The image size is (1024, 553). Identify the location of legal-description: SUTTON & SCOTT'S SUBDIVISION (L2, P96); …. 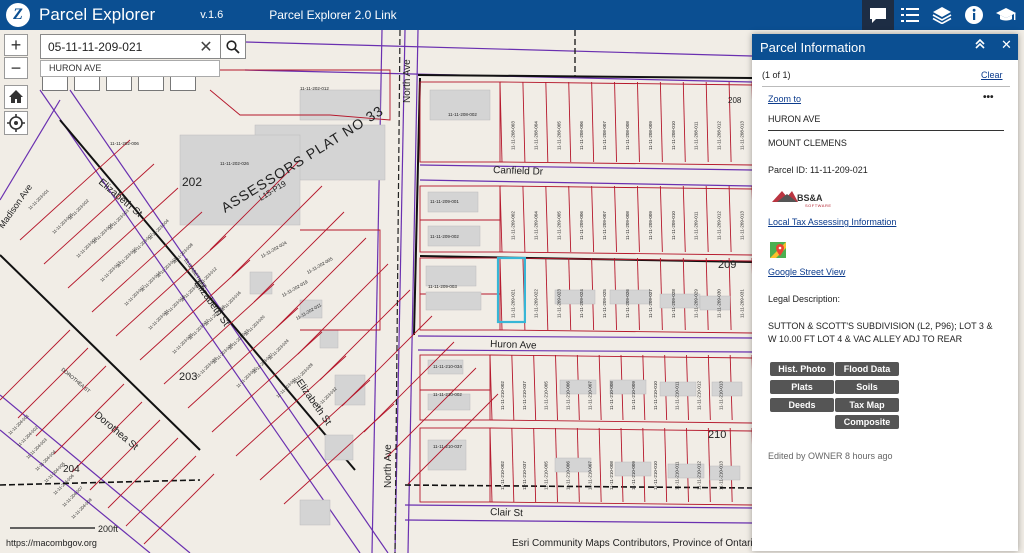
(880, 332).